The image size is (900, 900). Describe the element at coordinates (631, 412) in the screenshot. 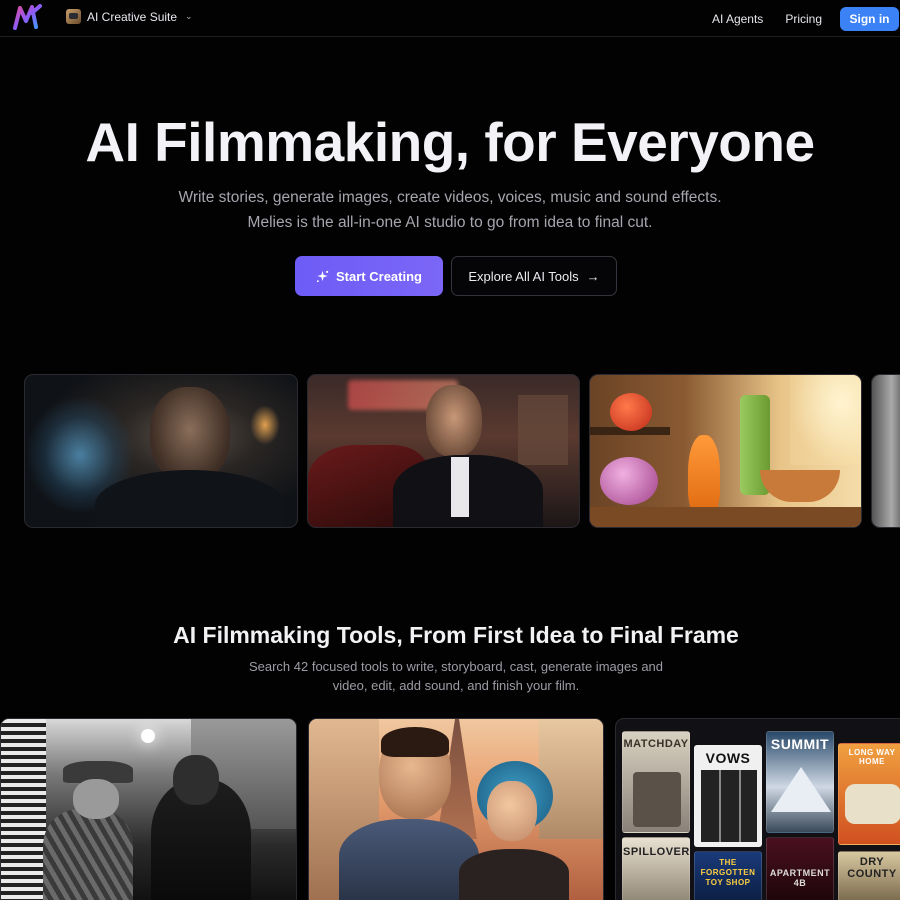

I see `tomato-character` at that location.